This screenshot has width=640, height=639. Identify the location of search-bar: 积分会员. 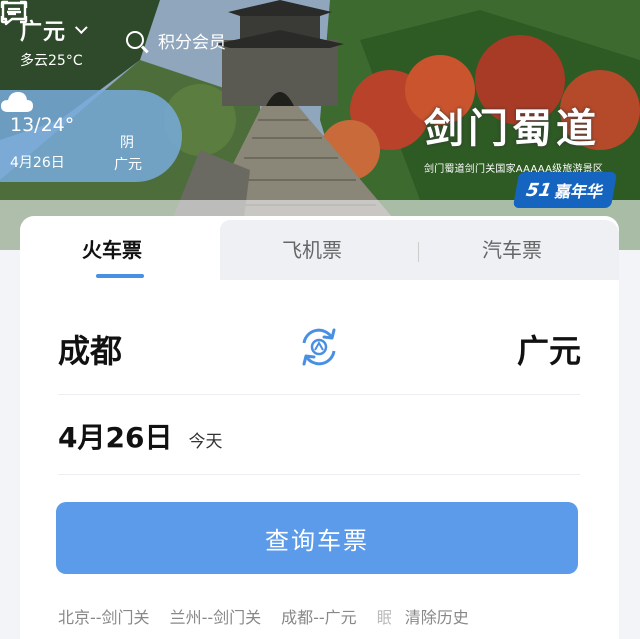
(217, 40).